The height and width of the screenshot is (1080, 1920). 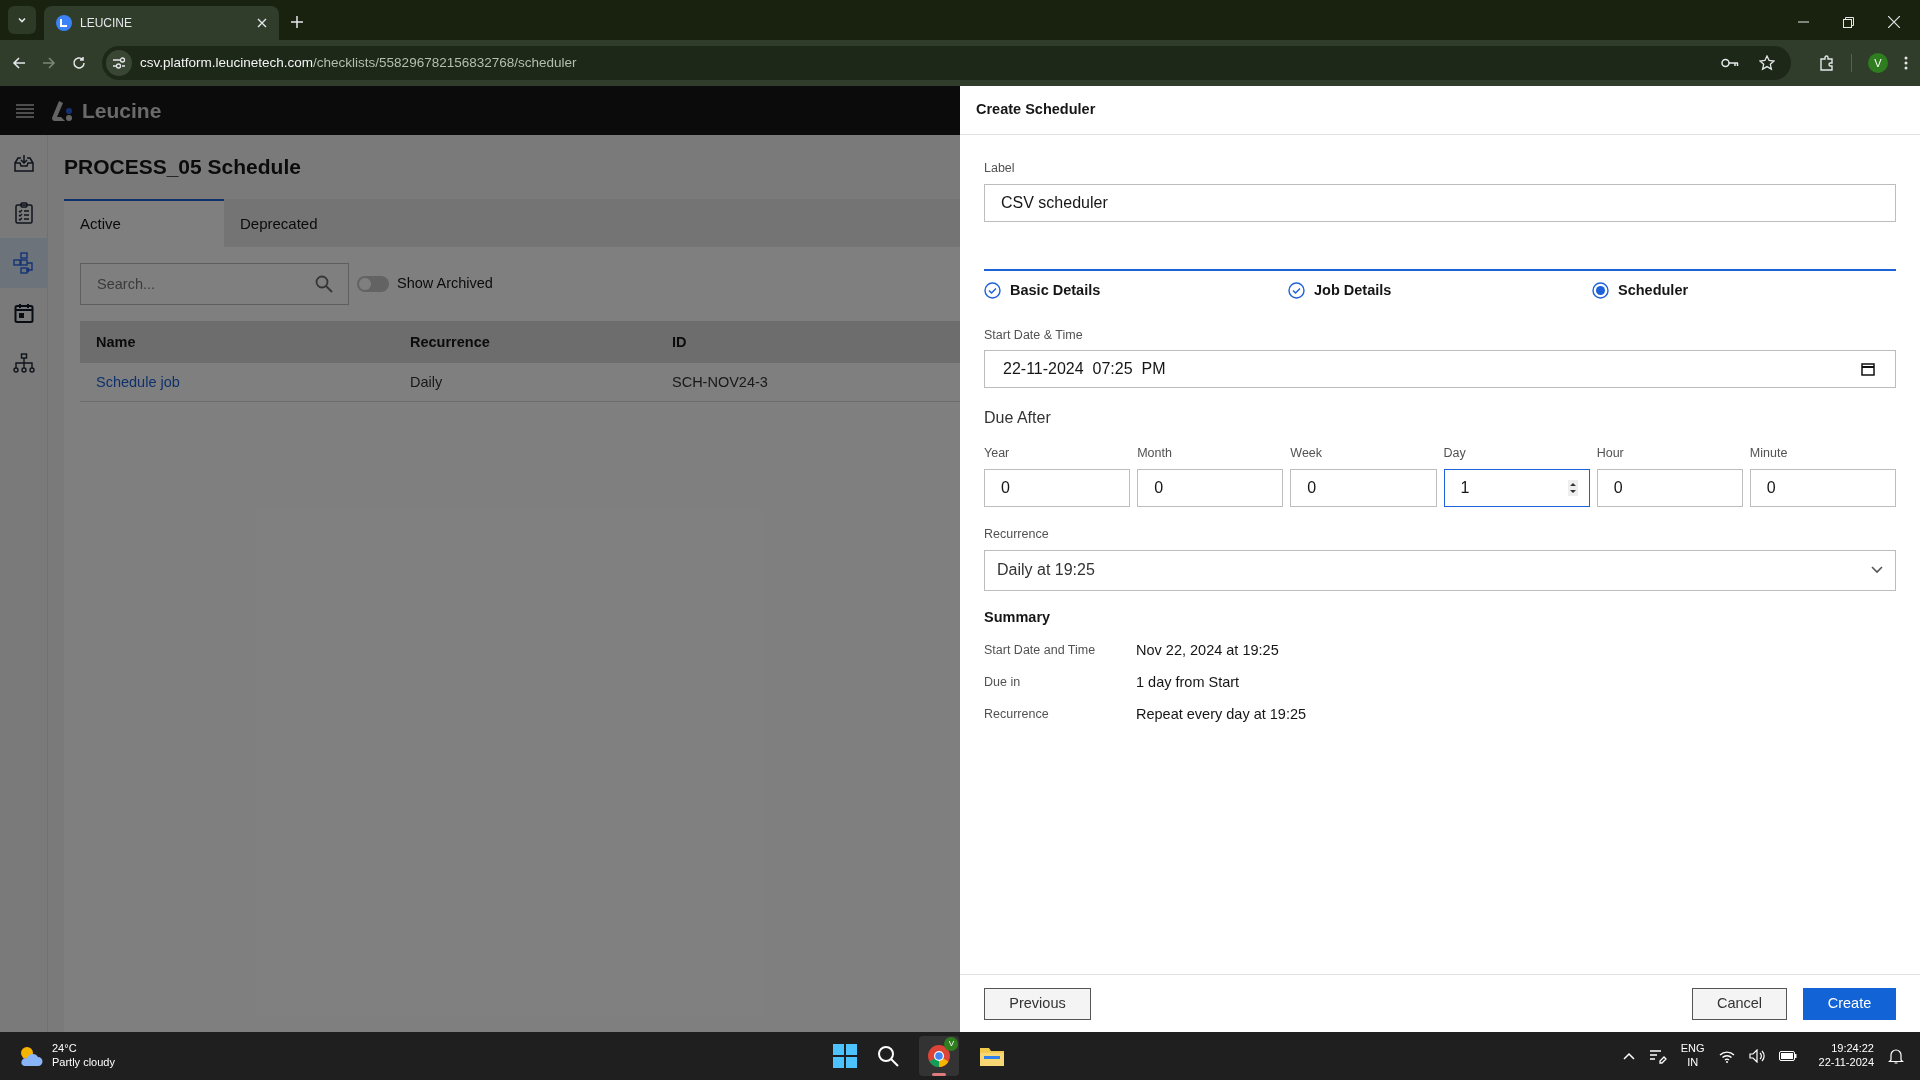 What do you see at coordinates (1846, 1063) in the screenshot?
I see `clock-date: 22-11-2024` at bounding box center [1846, 1063].